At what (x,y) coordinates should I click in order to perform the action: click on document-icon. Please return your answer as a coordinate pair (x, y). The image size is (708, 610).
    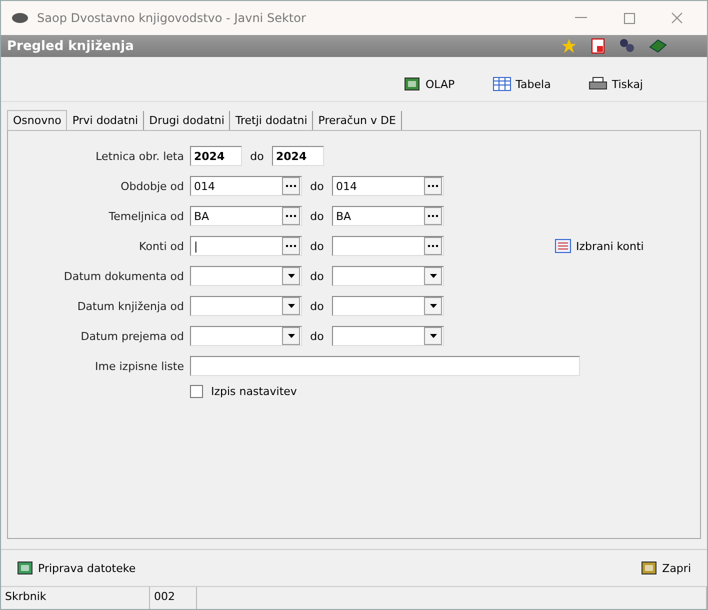
    Looking at the image, I should click on (598, 46).